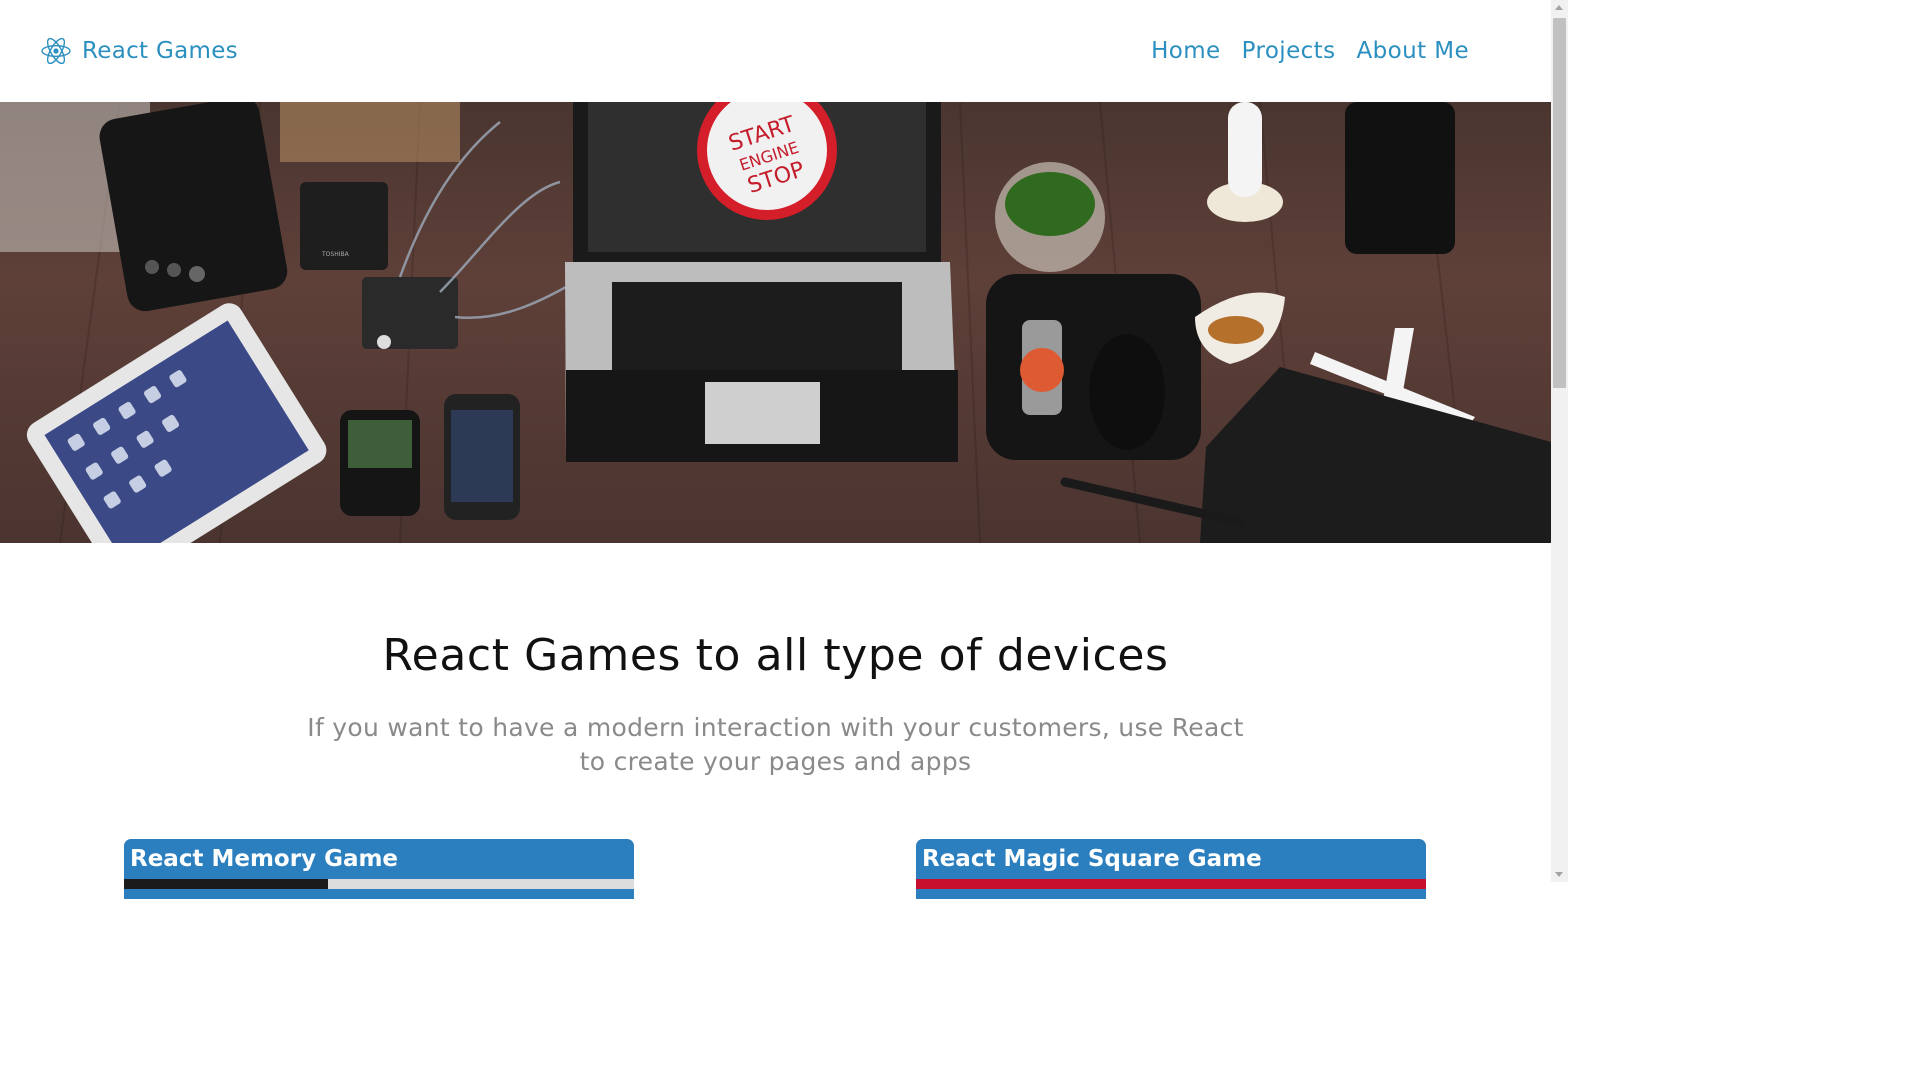 This screenshot has width=1920, height=1080. I want to click on page-title: React Games to all type of devices, so click(775, 655).